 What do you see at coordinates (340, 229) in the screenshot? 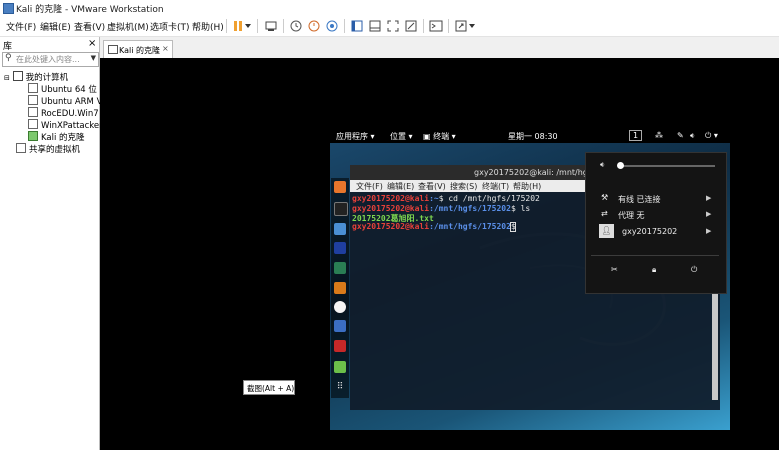
I see `files-icon` at bounding box center [340, 229].